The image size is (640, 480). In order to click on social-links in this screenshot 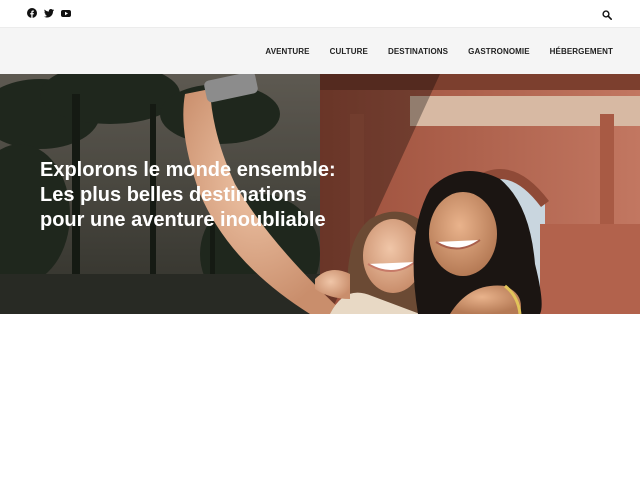, I will do `click(49, 13)`.